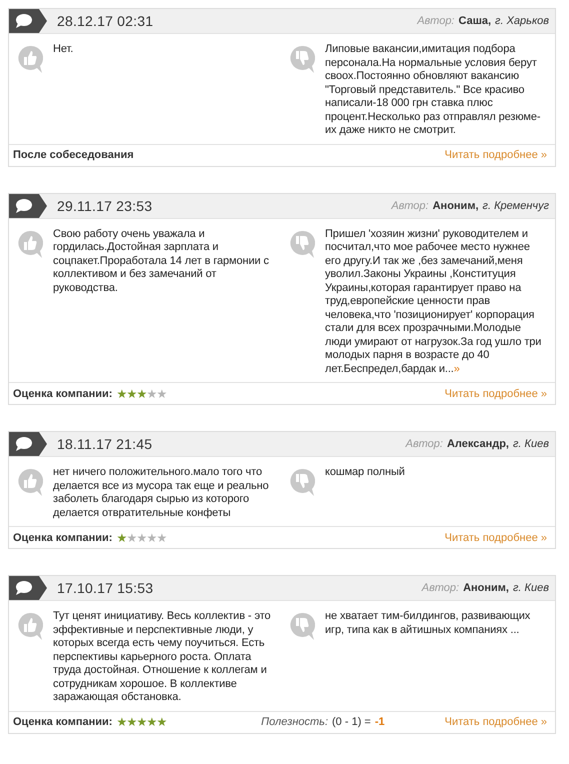  I want to click on author-city: г. Харьков, so click(522, 21).